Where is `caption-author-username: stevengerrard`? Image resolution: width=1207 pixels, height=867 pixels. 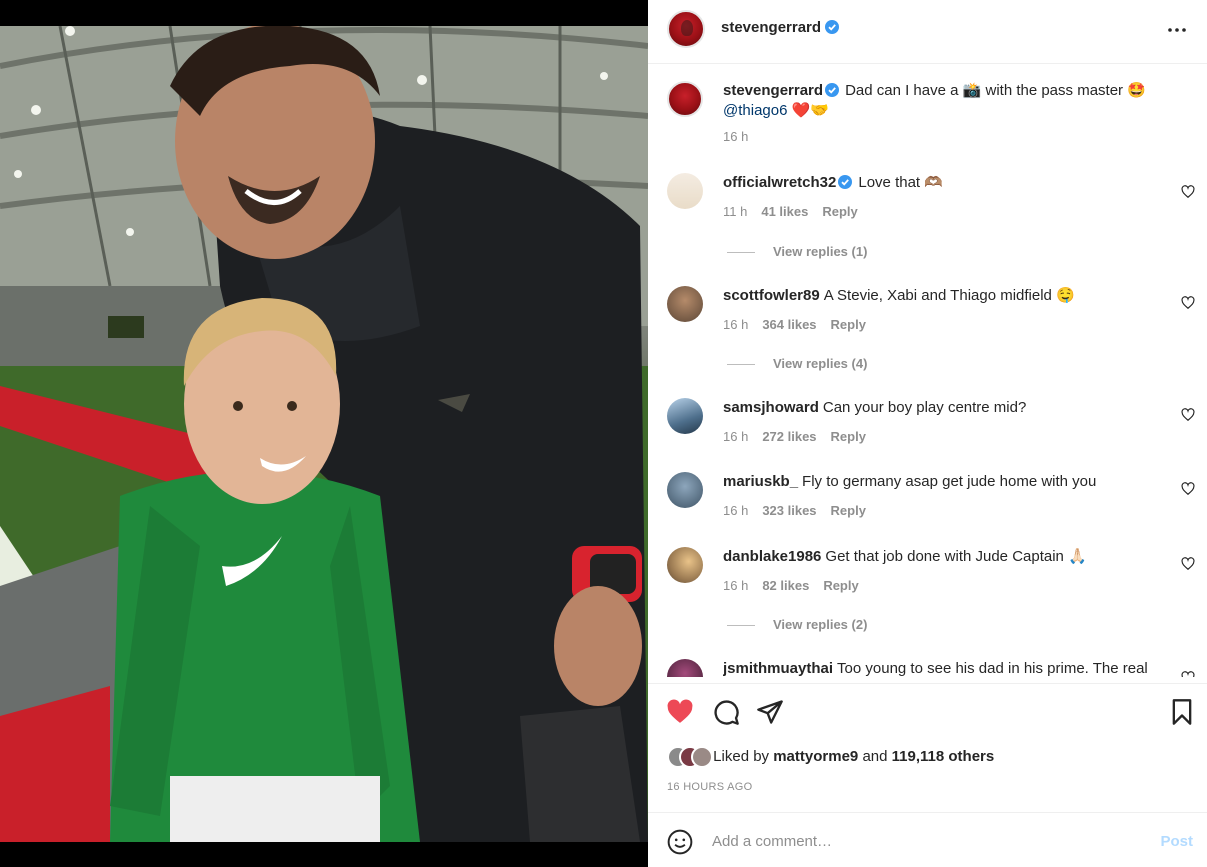 caption-author-username: stevengerrard is located at coordinates (773, 90).